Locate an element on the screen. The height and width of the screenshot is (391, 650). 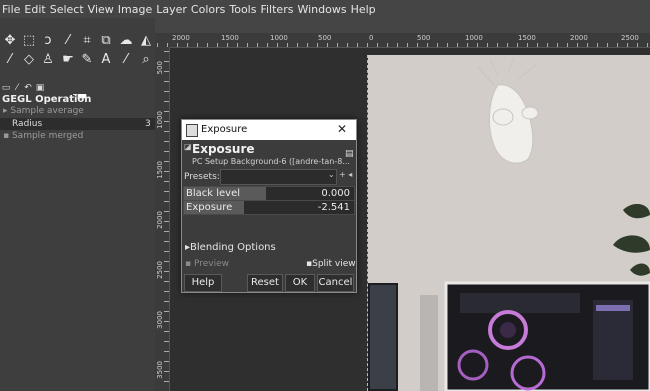
tool-options-tab-icon: ▭ is located at coordinates (6, 88).